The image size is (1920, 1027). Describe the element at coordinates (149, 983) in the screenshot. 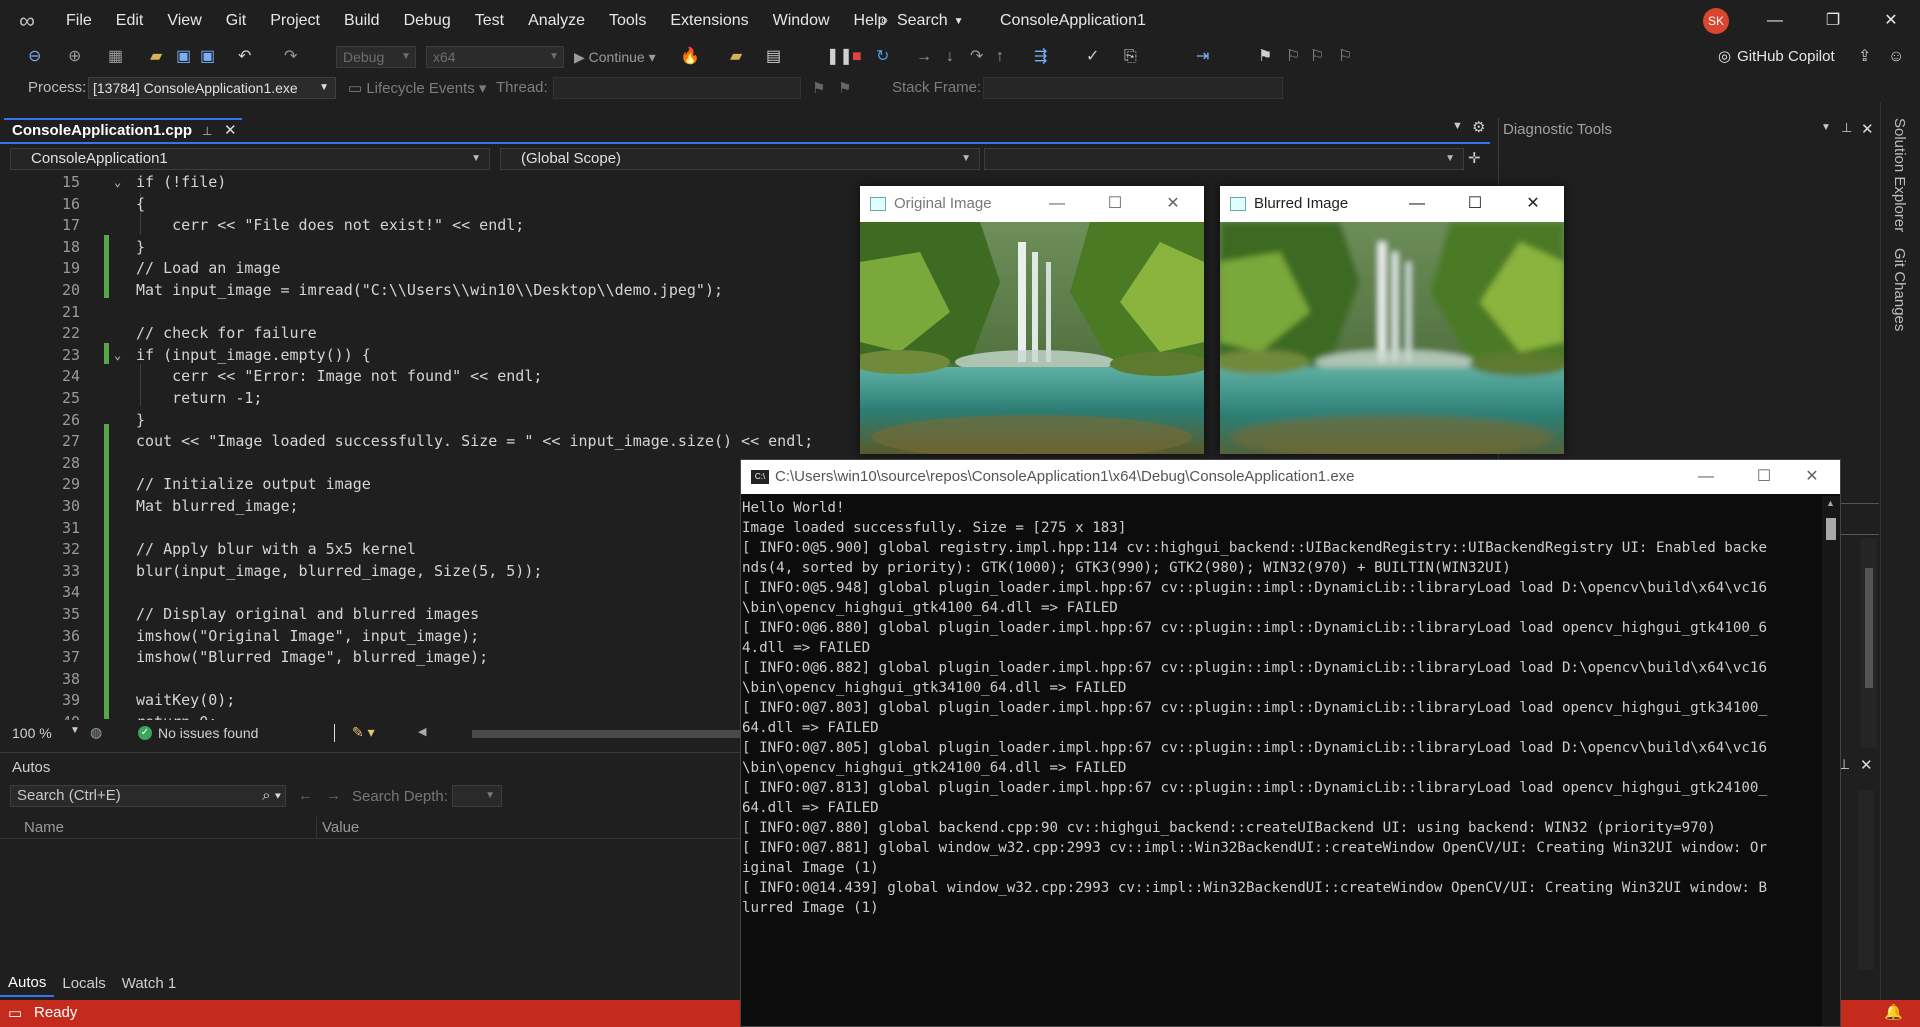

I see `tab-watch-1: Watch 1` at that location.